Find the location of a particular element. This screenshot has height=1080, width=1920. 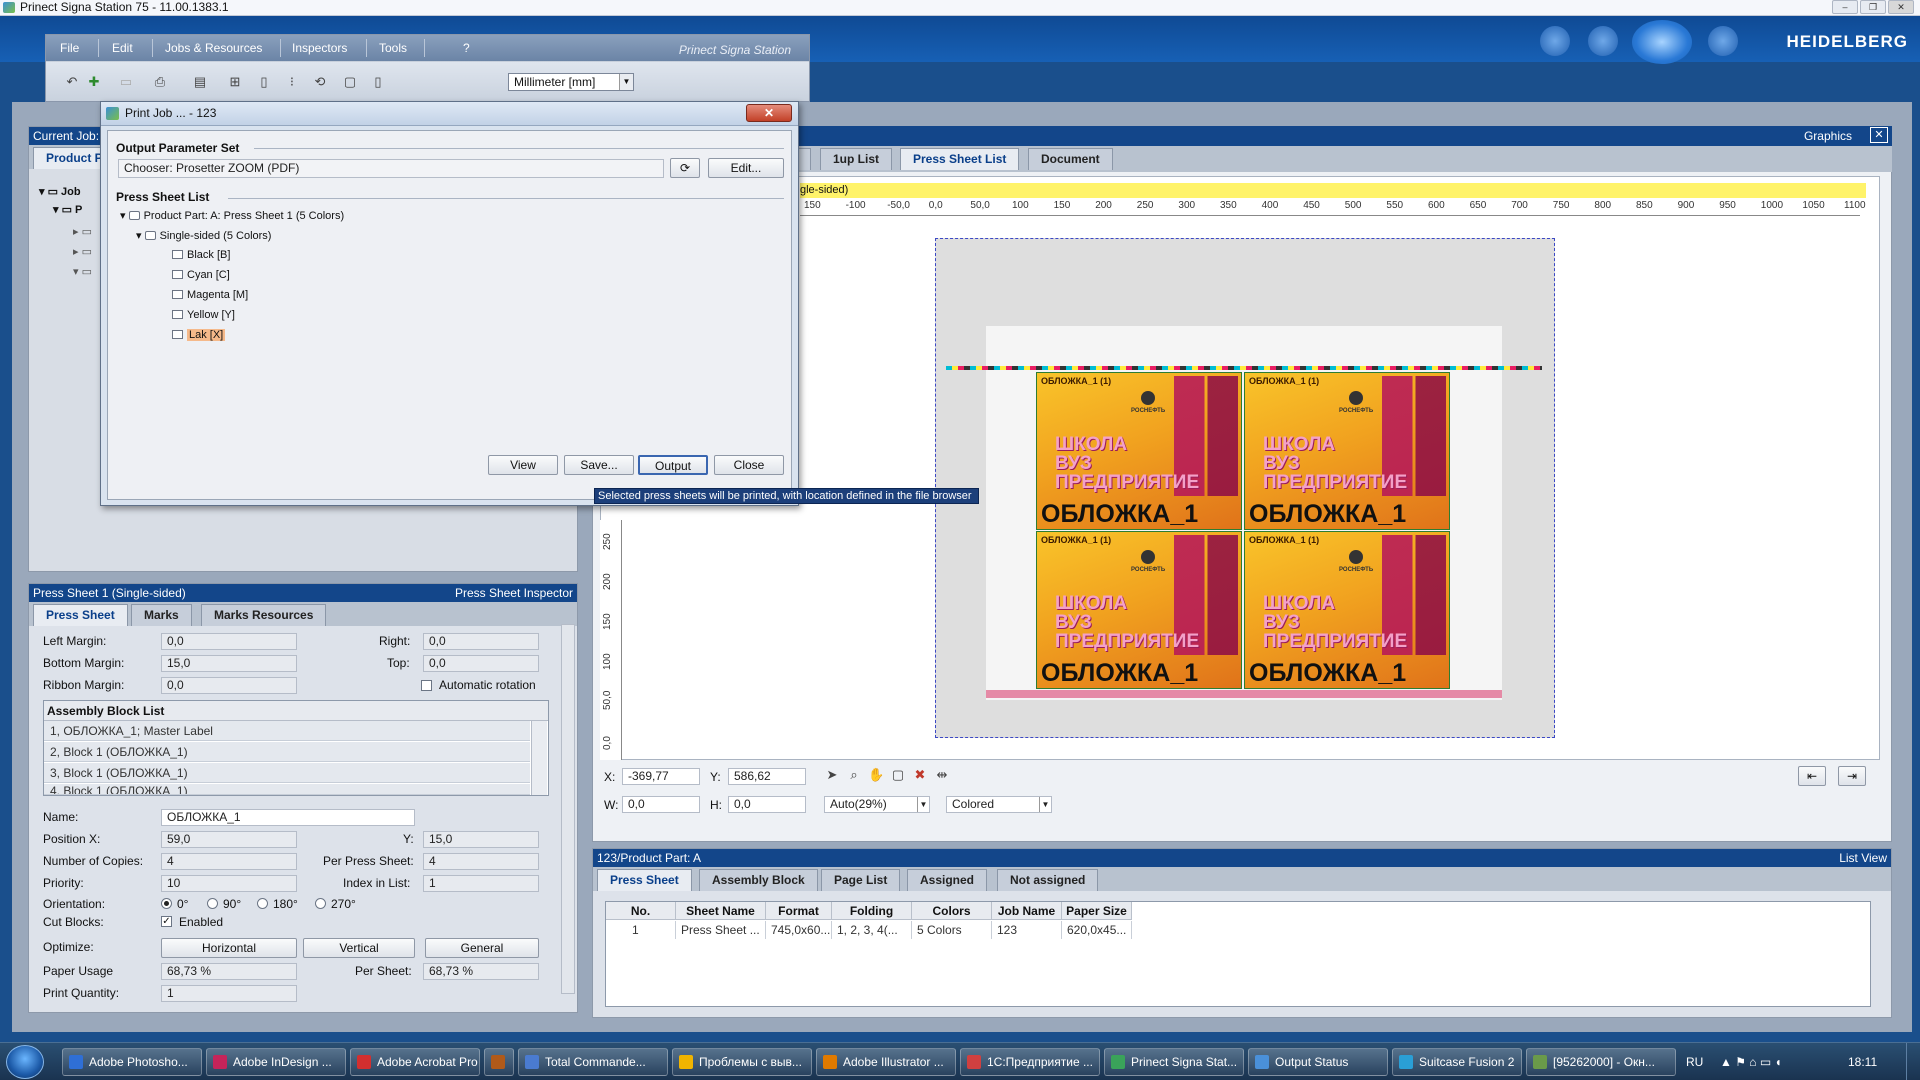

tab-1up-list: 1up List is located at coordinates (856, 159).